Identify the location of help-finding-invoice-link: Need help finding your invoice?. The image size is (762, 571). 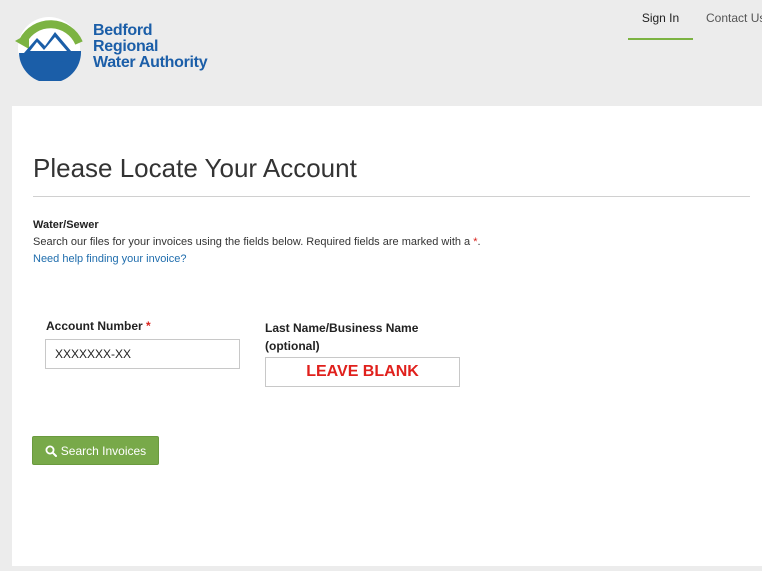
(110, 259).